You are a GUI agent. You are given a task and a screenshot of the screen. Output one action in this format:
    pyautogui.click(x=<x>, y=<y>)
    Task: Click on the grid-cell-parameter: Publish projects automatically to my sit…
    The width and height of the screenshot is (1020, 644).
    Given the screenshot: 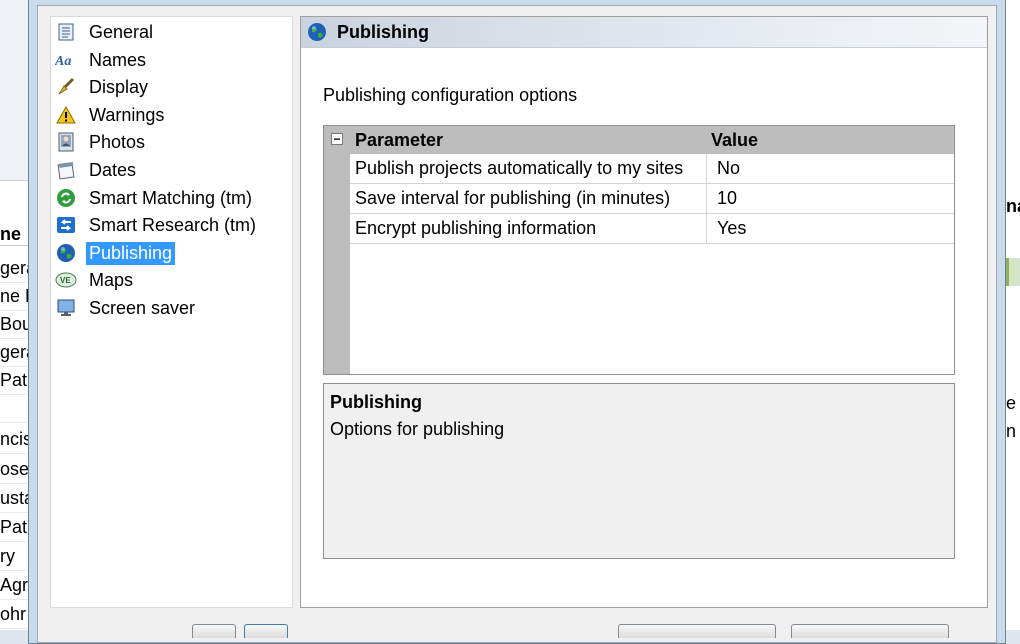 What is the action you would take?
    pyautogui.click(x=528, y=168)
    